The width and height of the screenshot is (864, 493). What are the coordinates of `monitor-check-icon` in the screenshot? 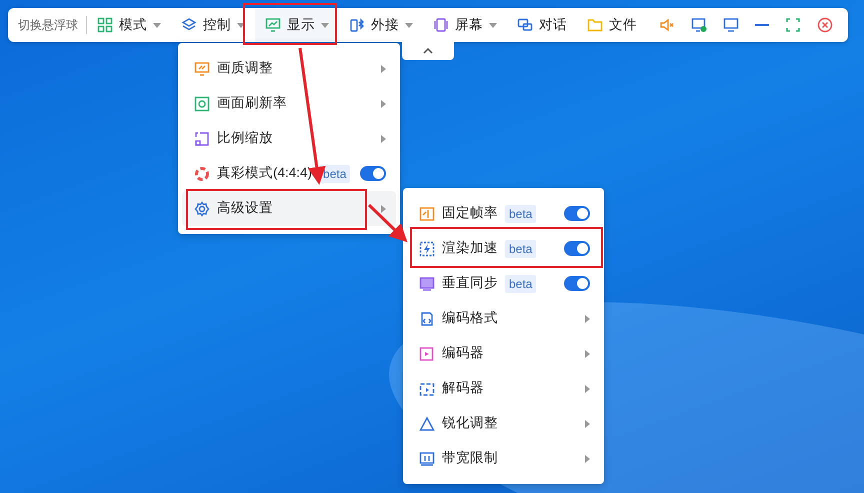 It's located at (699, 25).